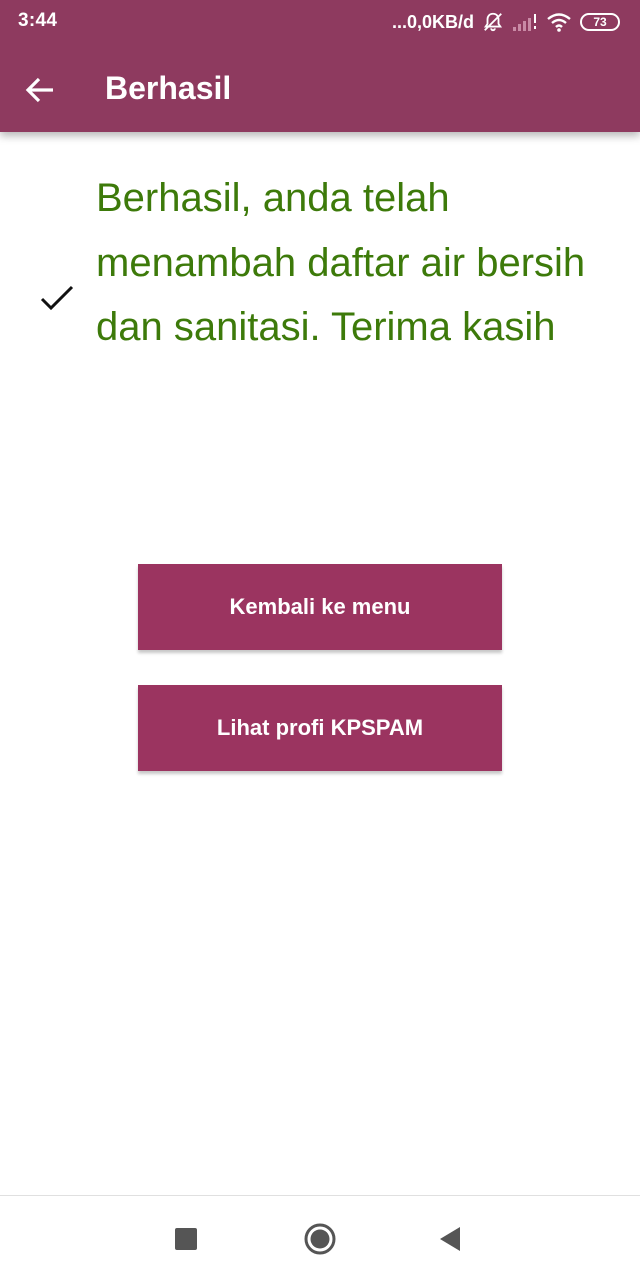 This screenshot has width=640, height=1281. What do you see at coordinates (559, 22) in the screenshot?
I see `wifi-icon` at bounding box center [559, 22].